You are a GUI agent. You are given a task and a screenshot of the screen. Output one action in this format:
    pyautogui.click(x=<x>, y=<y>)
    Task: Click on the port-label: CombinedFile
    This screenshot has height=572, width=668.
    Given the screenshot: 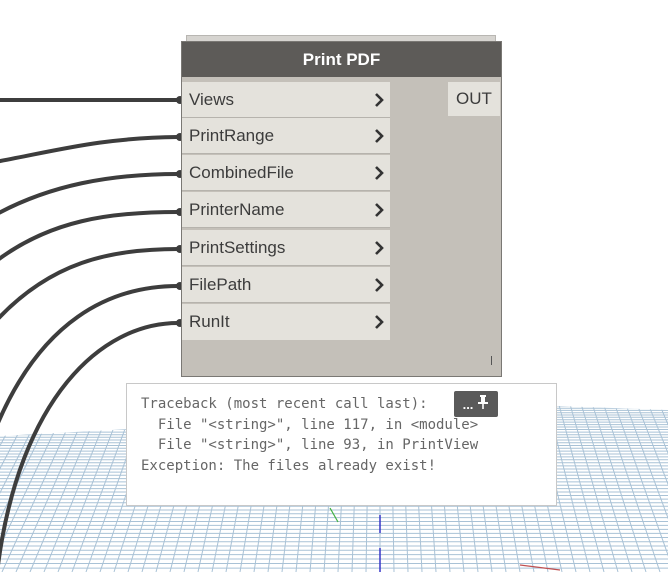 What is the action you would take?
    pyautogui.click(x=241, y=172)
    